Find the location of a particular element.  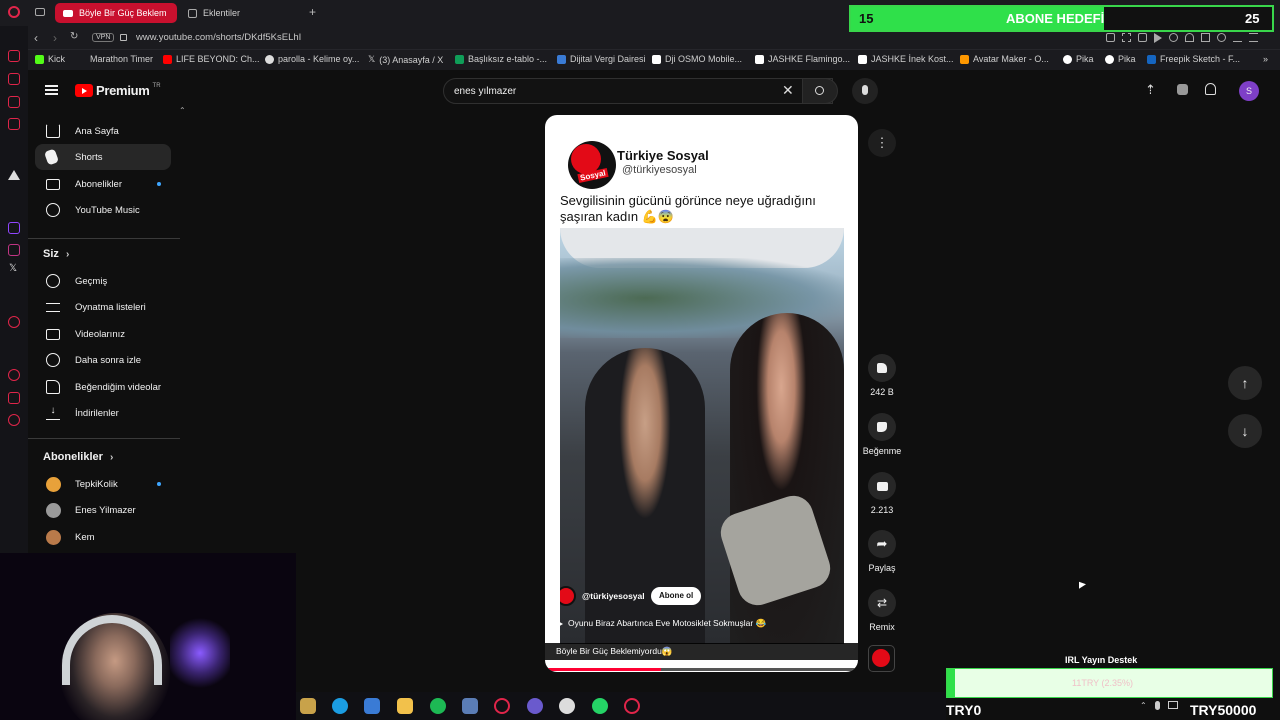

instagram-icon is located at coordinates (14, 250).